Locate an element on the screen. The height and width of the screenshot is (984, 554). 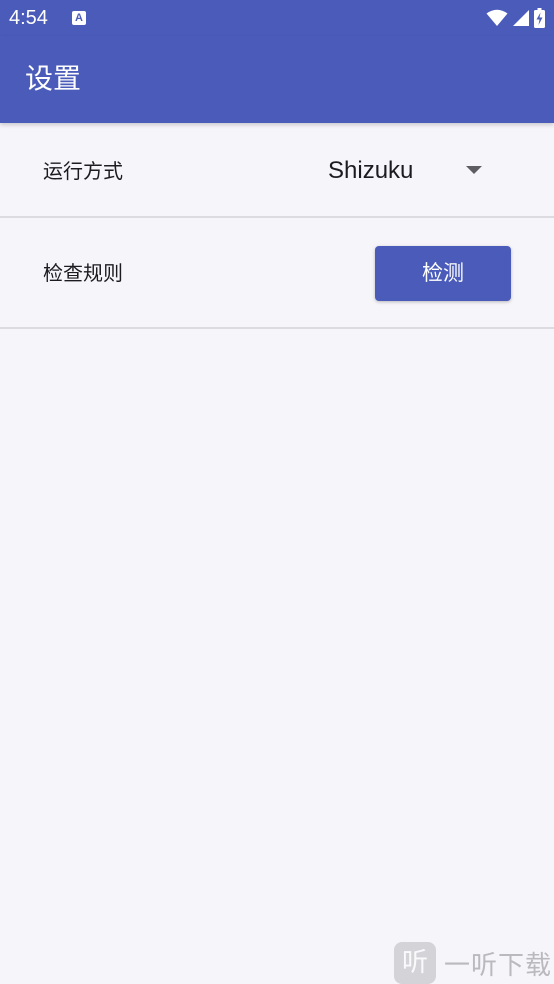
battery-charging-icon is located at coordinates (539, 18).